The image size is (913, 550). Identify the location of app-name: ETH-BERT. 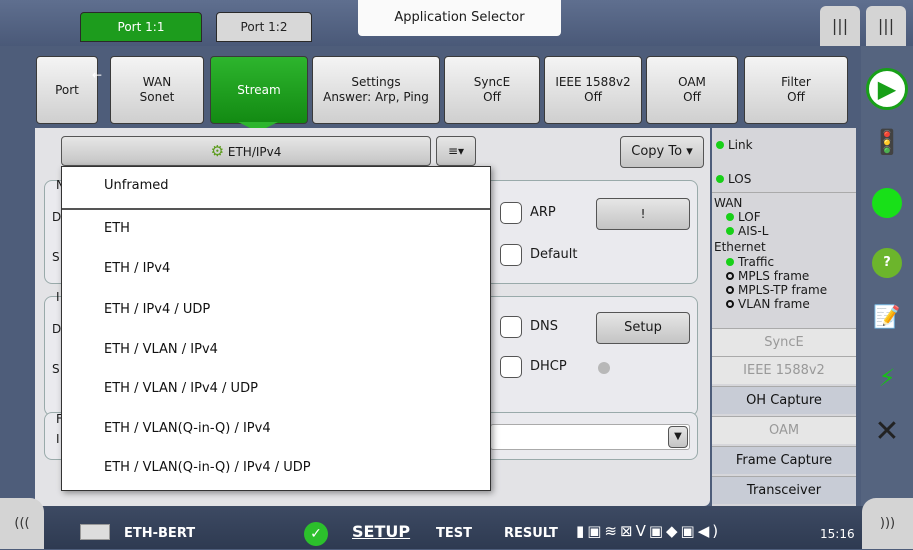
(160, 533).